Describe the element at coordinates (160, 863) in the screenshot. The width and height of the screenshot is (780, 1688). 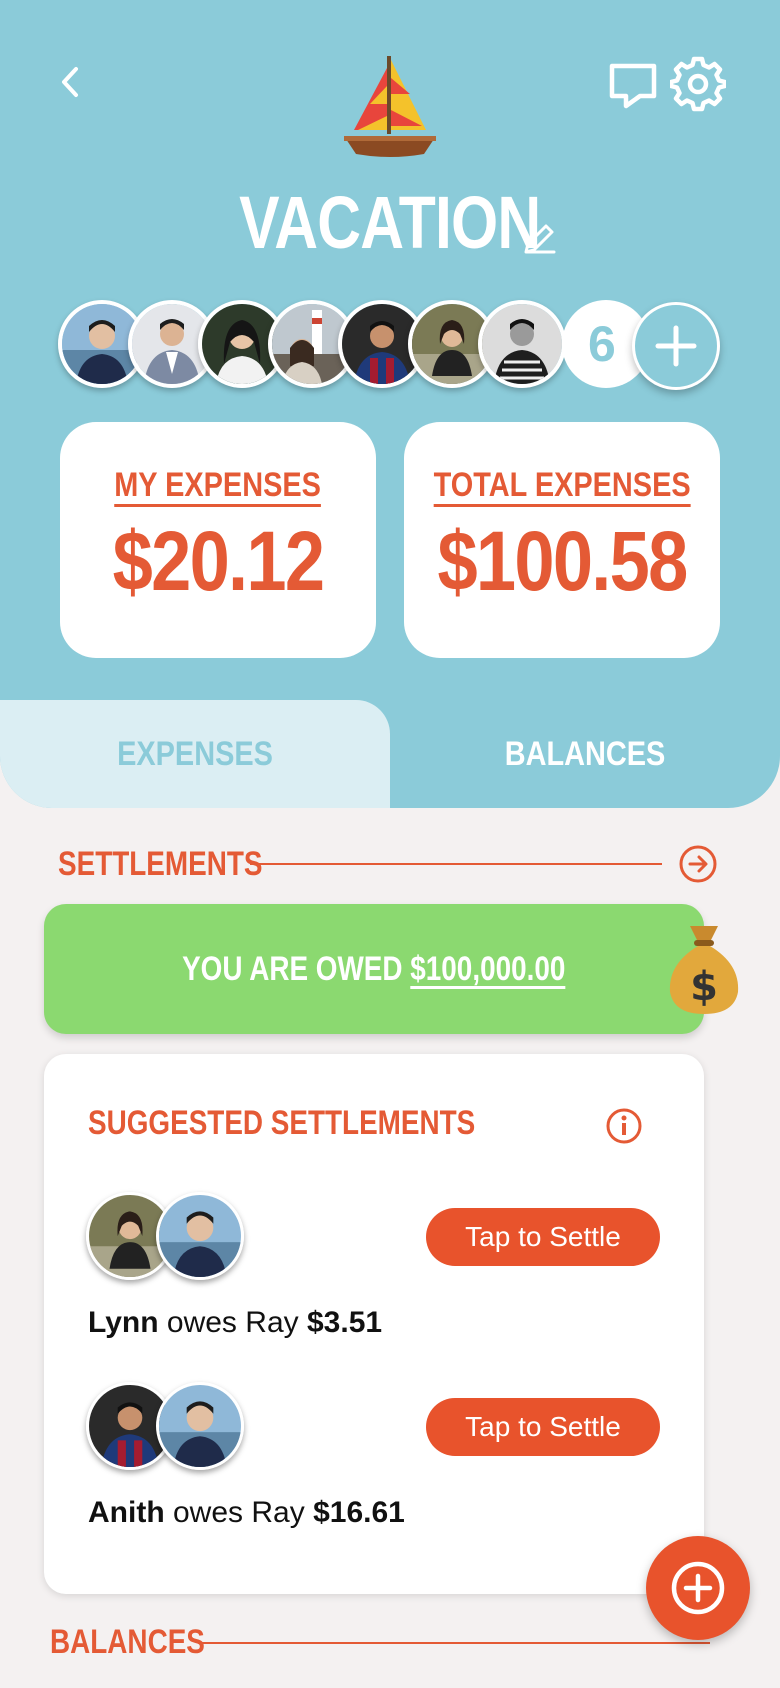
I see `settlements-title: SETTLEMENTS` at that location.